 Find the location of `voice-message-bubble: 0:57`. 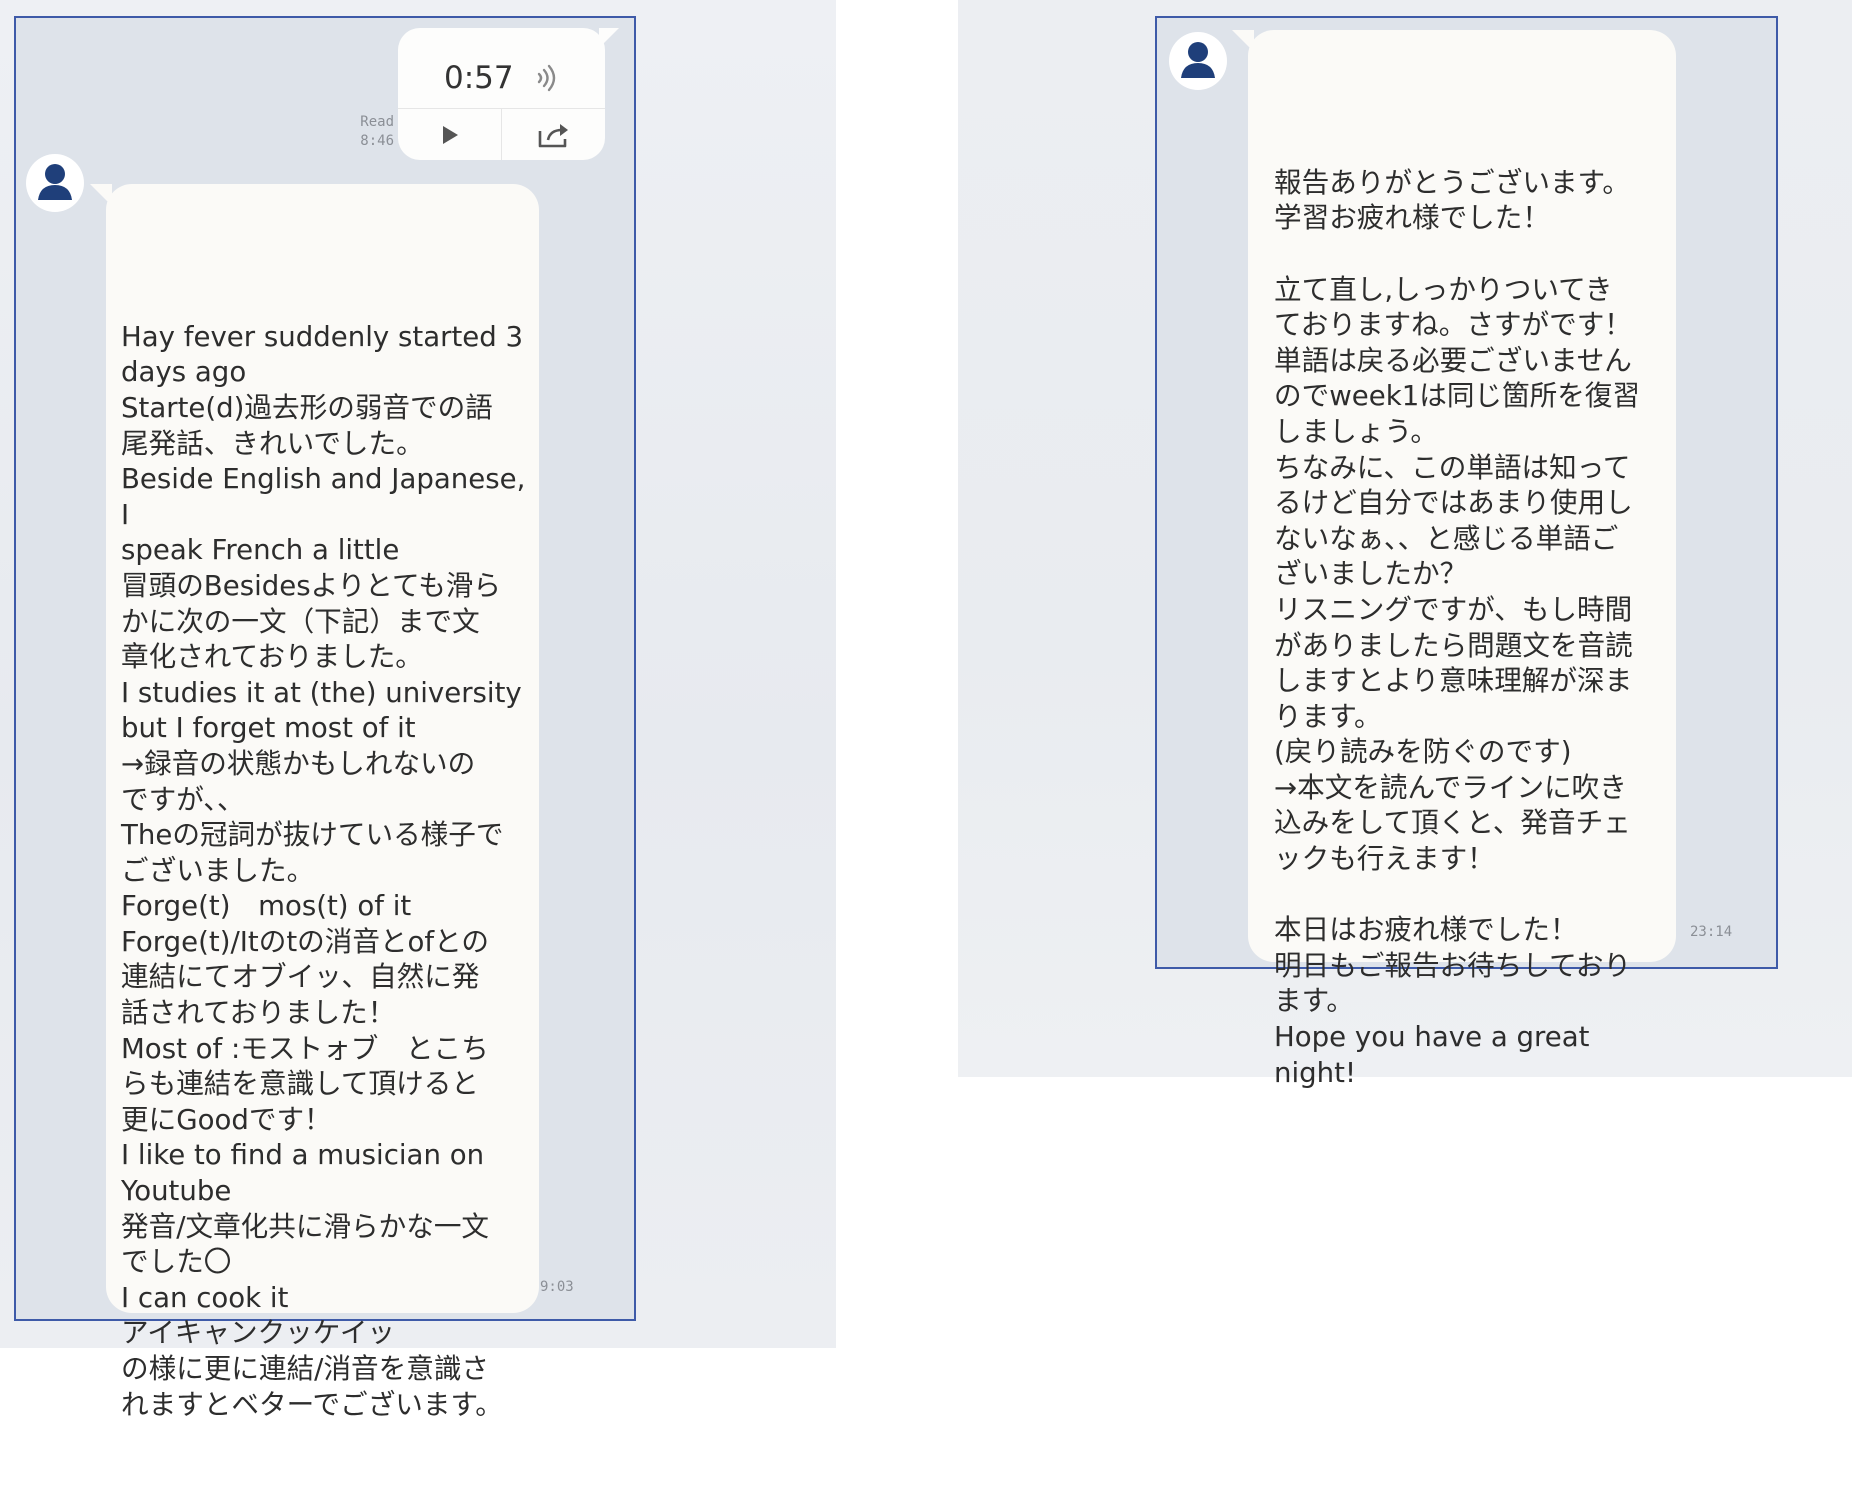

voice-message-bubble: 0:57 is located at coordinates (508, 94).